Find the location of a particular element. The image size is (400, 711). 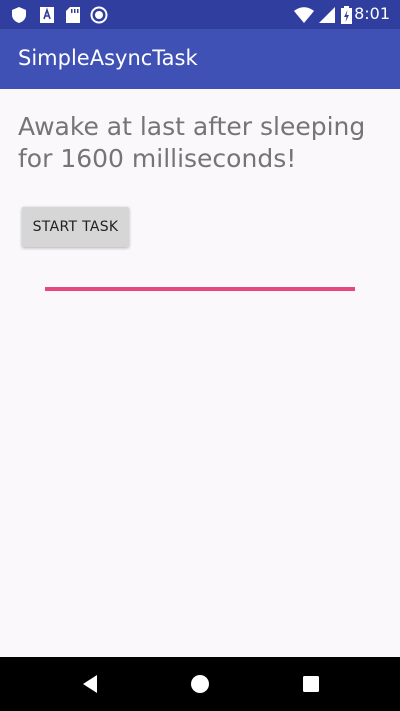

start-task-button: START TASK is located at coordinates (75, 227).